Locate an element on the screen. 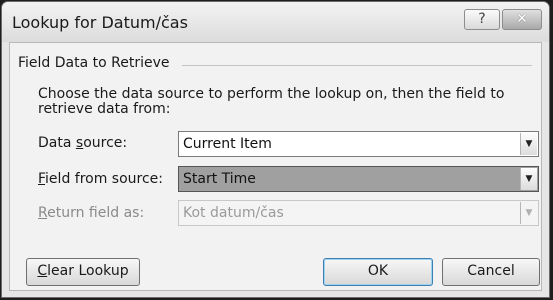 The width and height of the screenshot is (553, 300). data-source-label: Data source: is located at coordinates (83, 143).